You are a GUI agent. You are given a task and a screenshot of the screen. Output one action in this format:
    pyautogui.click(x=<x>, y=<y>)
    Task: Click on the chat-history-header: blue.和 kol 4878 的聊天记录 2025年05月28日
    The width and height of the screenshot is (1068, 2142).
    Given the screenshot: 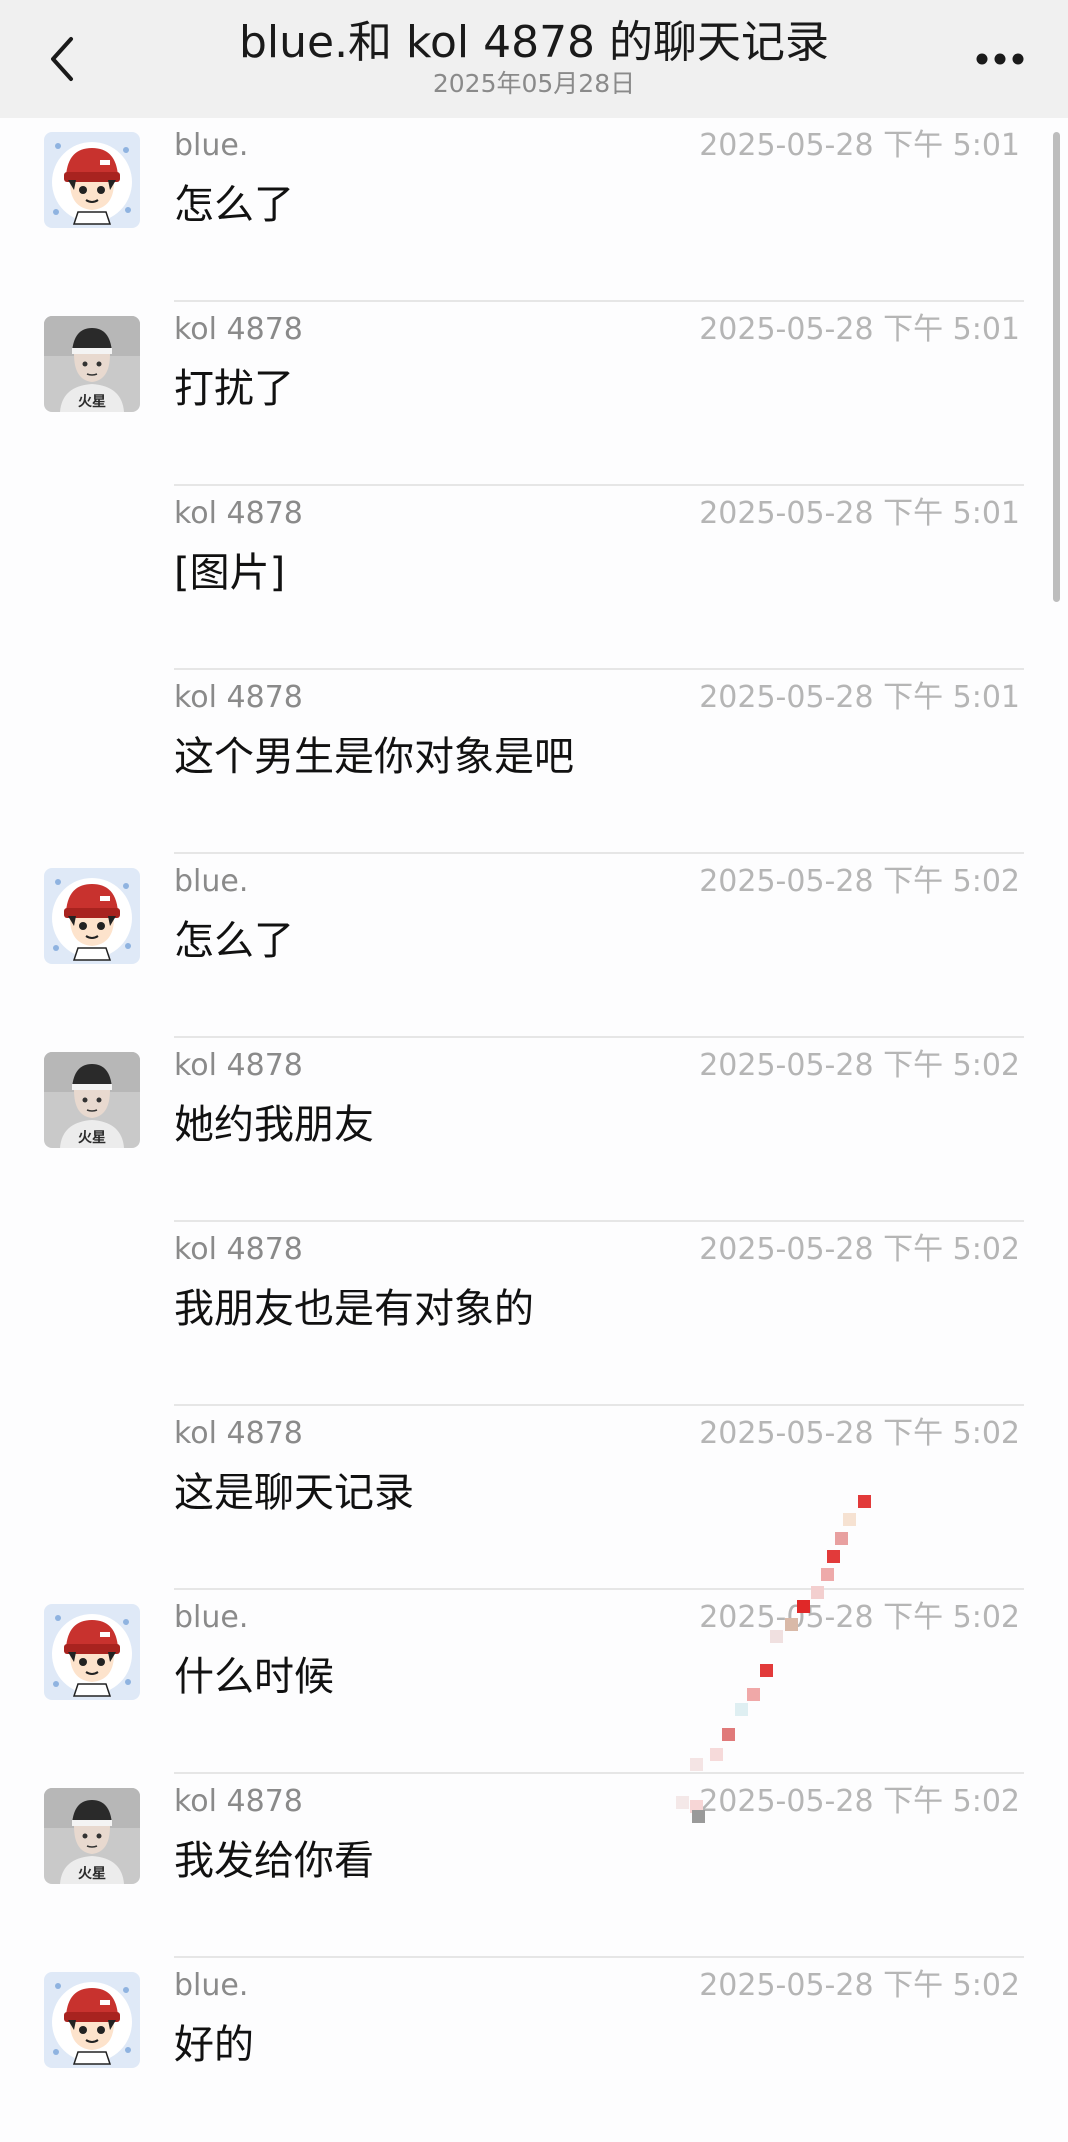 What is the action you would take?
    pyautogui.click(x=534, y=59)
    